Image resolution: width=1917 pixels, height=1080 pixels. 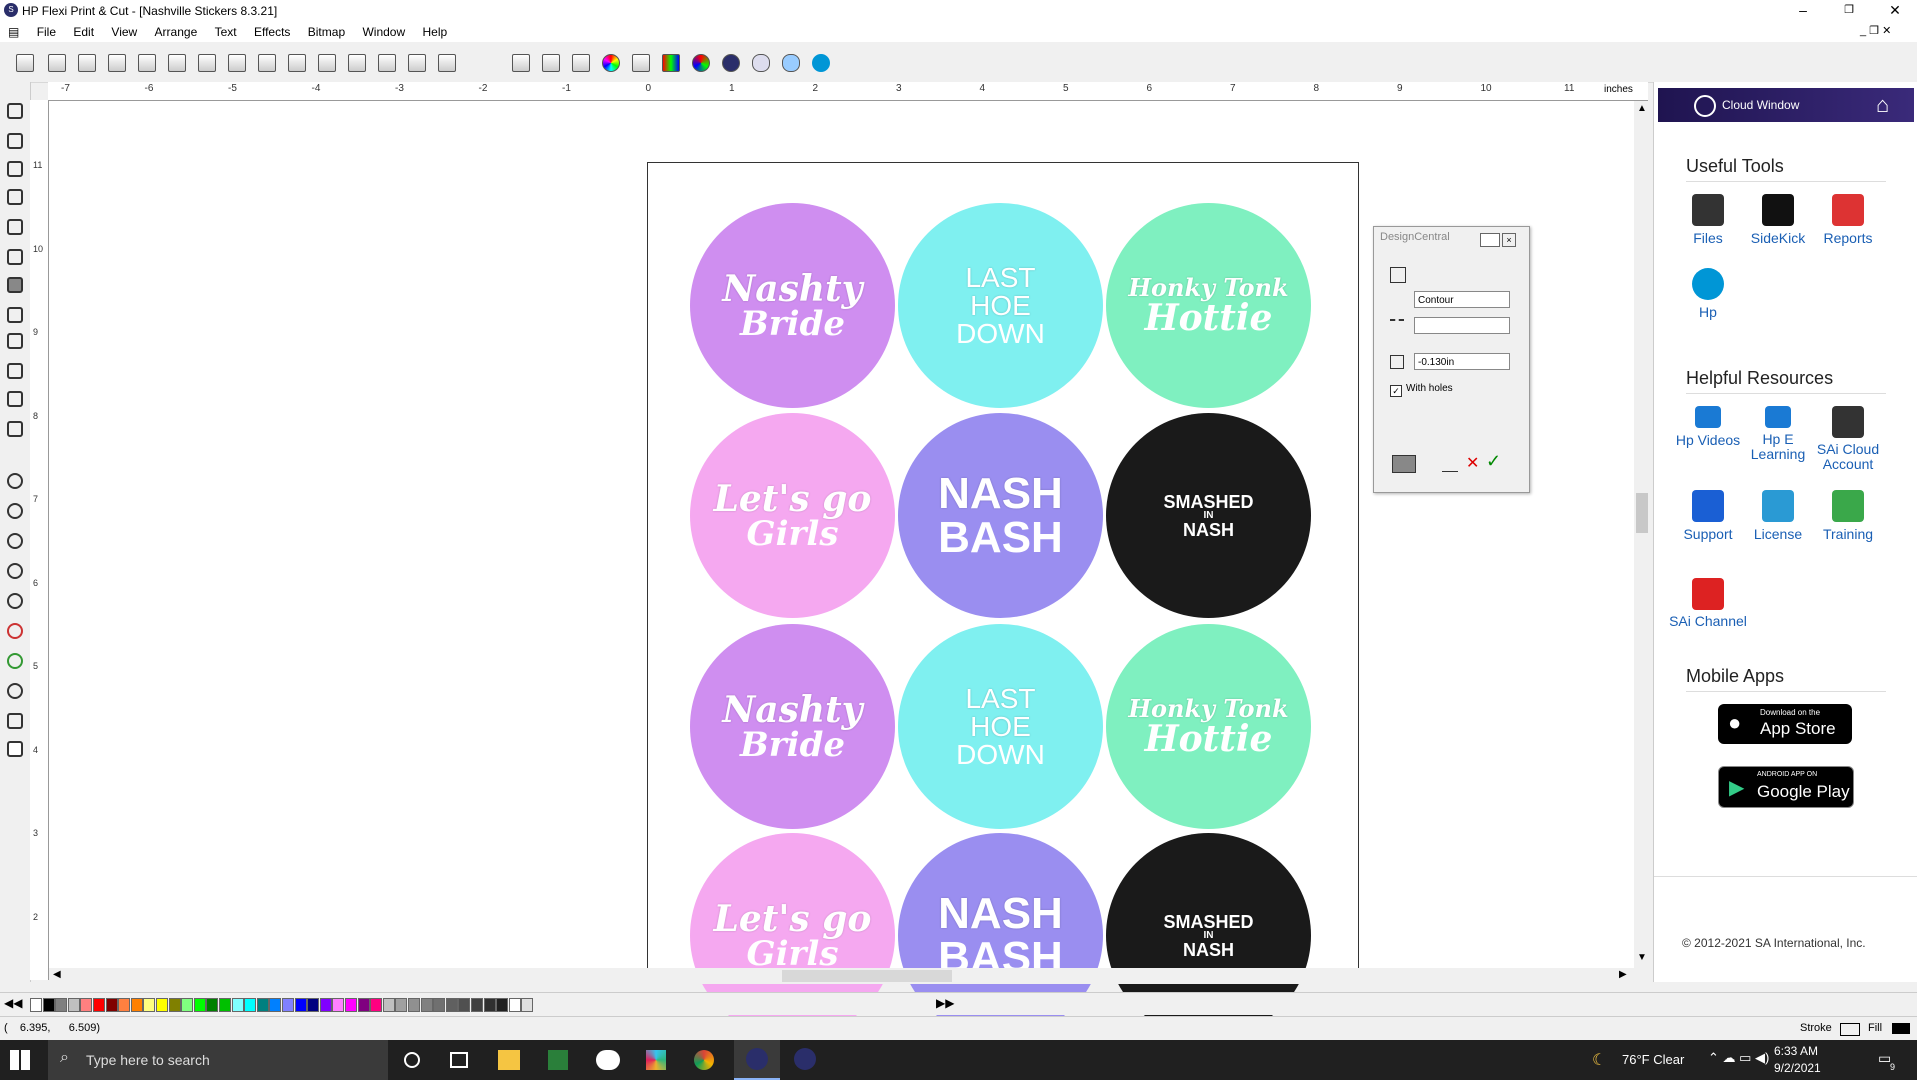 I want to click on files-link: Files, so click(x=1708, y=220).